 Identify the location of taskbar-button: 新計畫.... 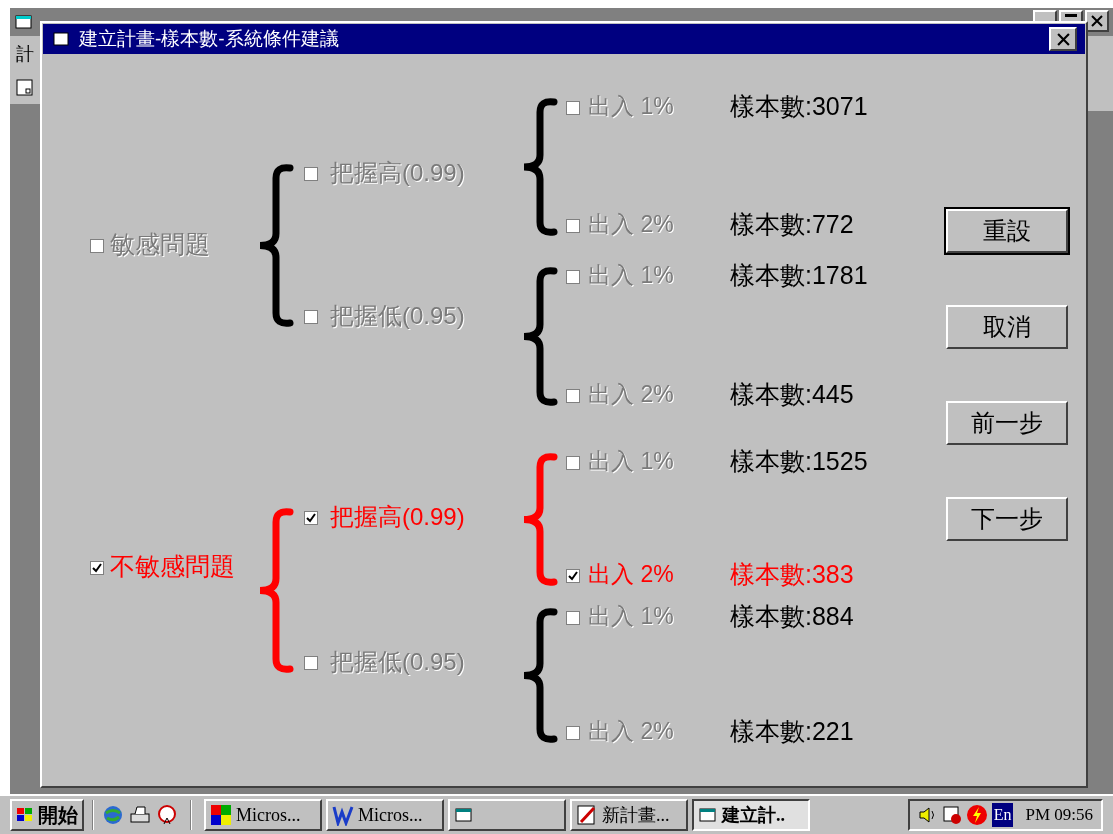
(629, 815).